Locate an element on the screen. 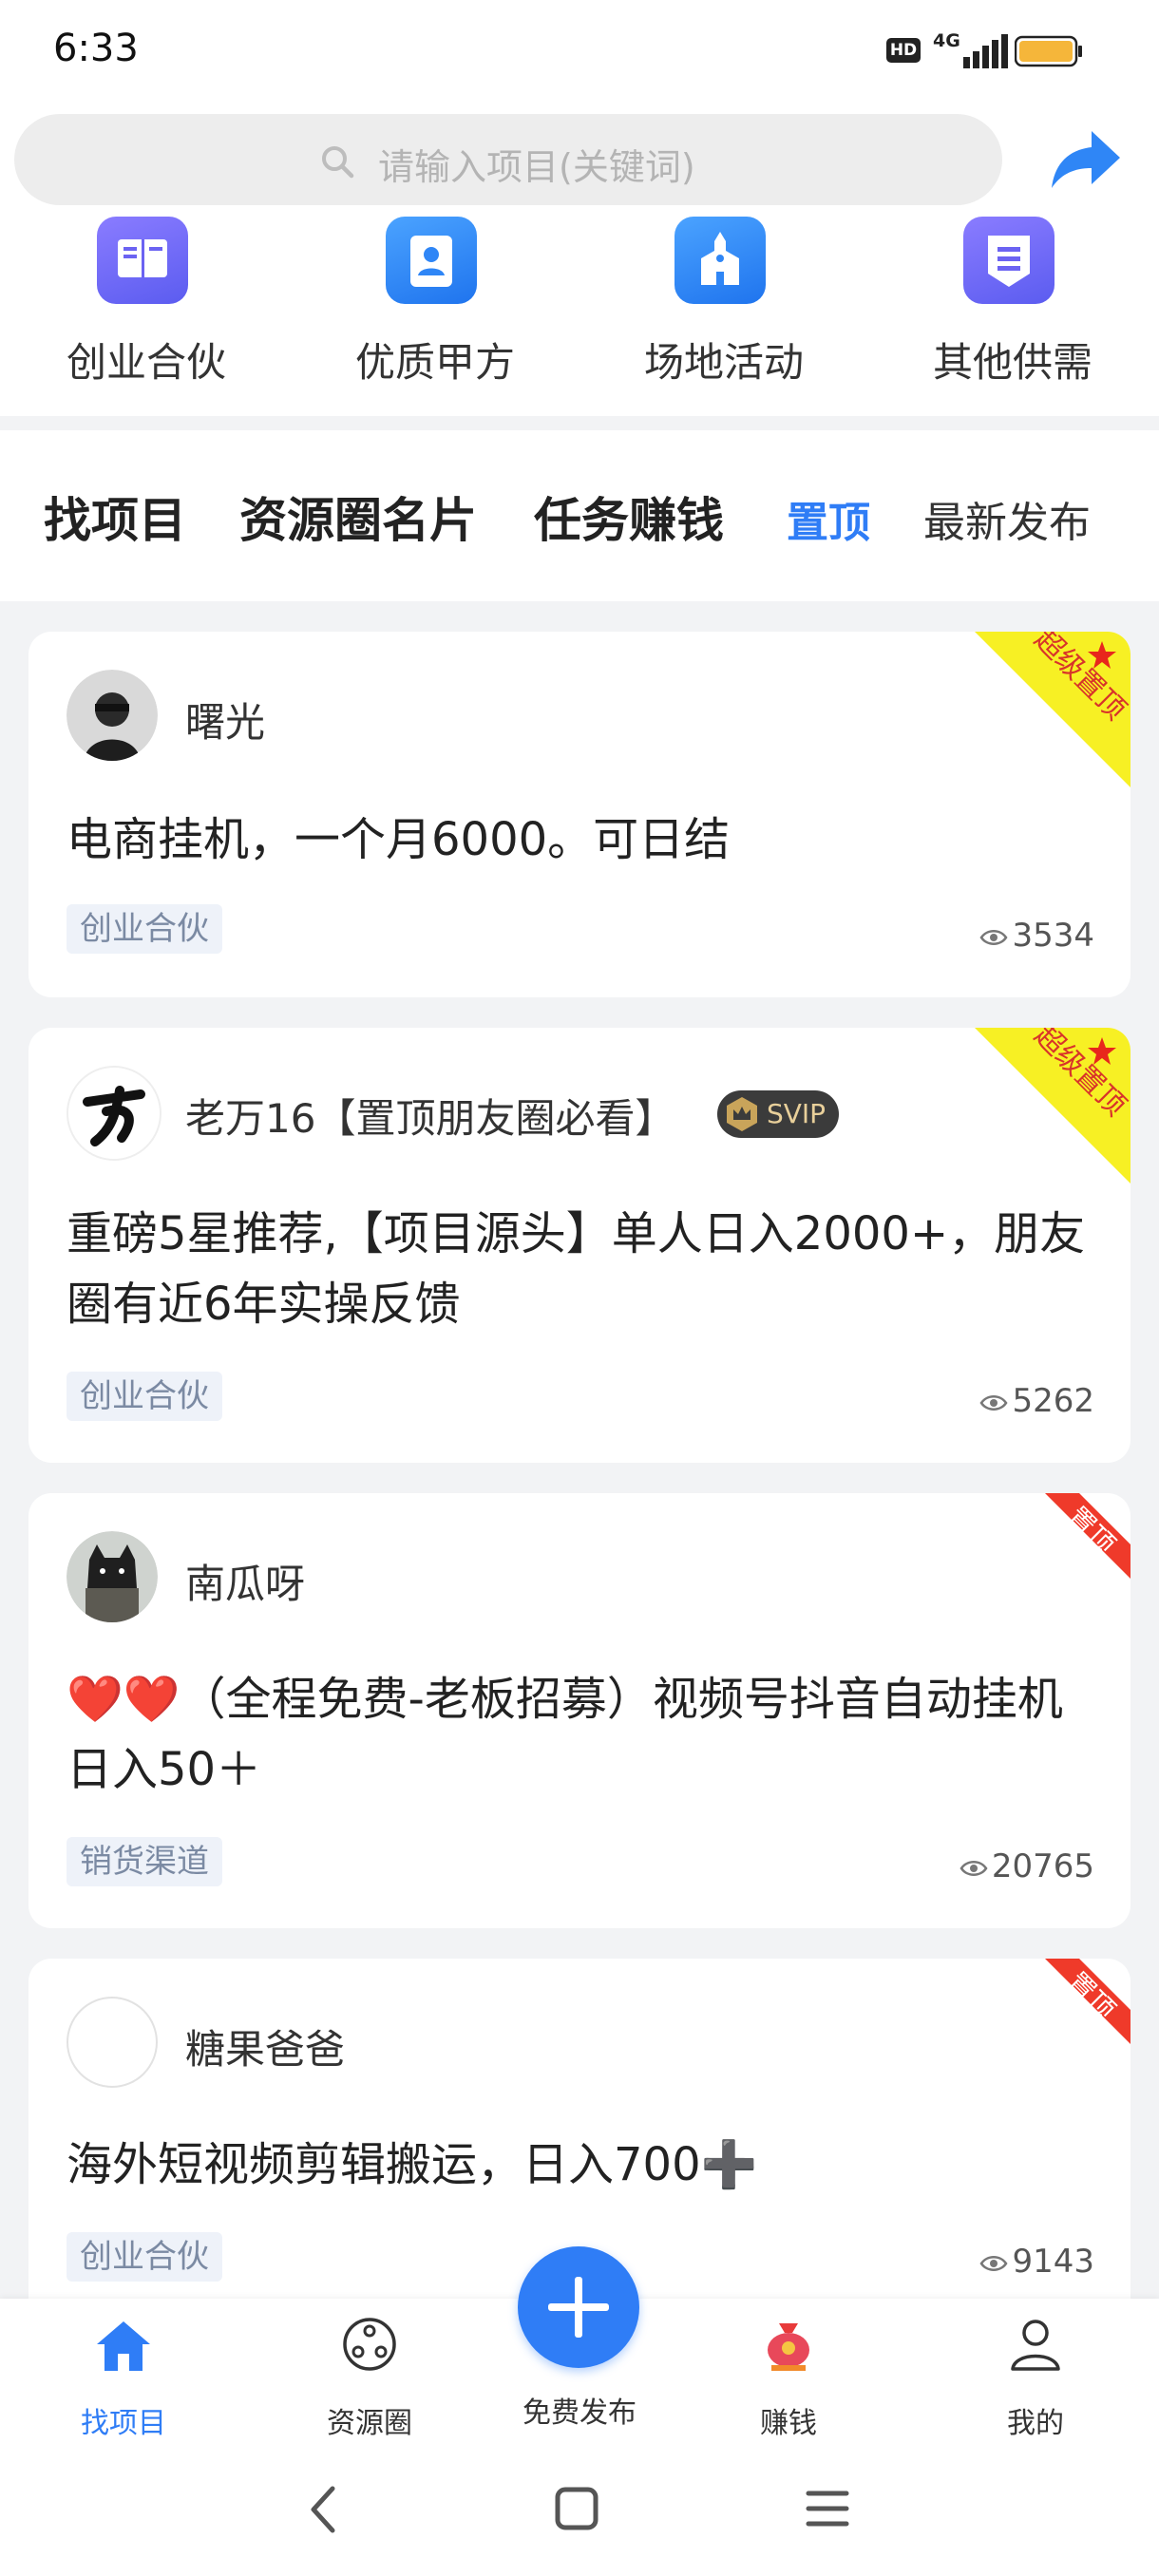 This screenshot has height=2576, width=1159. category-quality-client: 优质甲方 is located at coordinates (435, 307).